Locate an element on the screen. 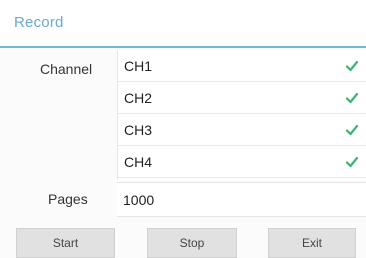 The height and width of the screenshot is (258, 366). start-button: Start is located at coordinates (65, 243).